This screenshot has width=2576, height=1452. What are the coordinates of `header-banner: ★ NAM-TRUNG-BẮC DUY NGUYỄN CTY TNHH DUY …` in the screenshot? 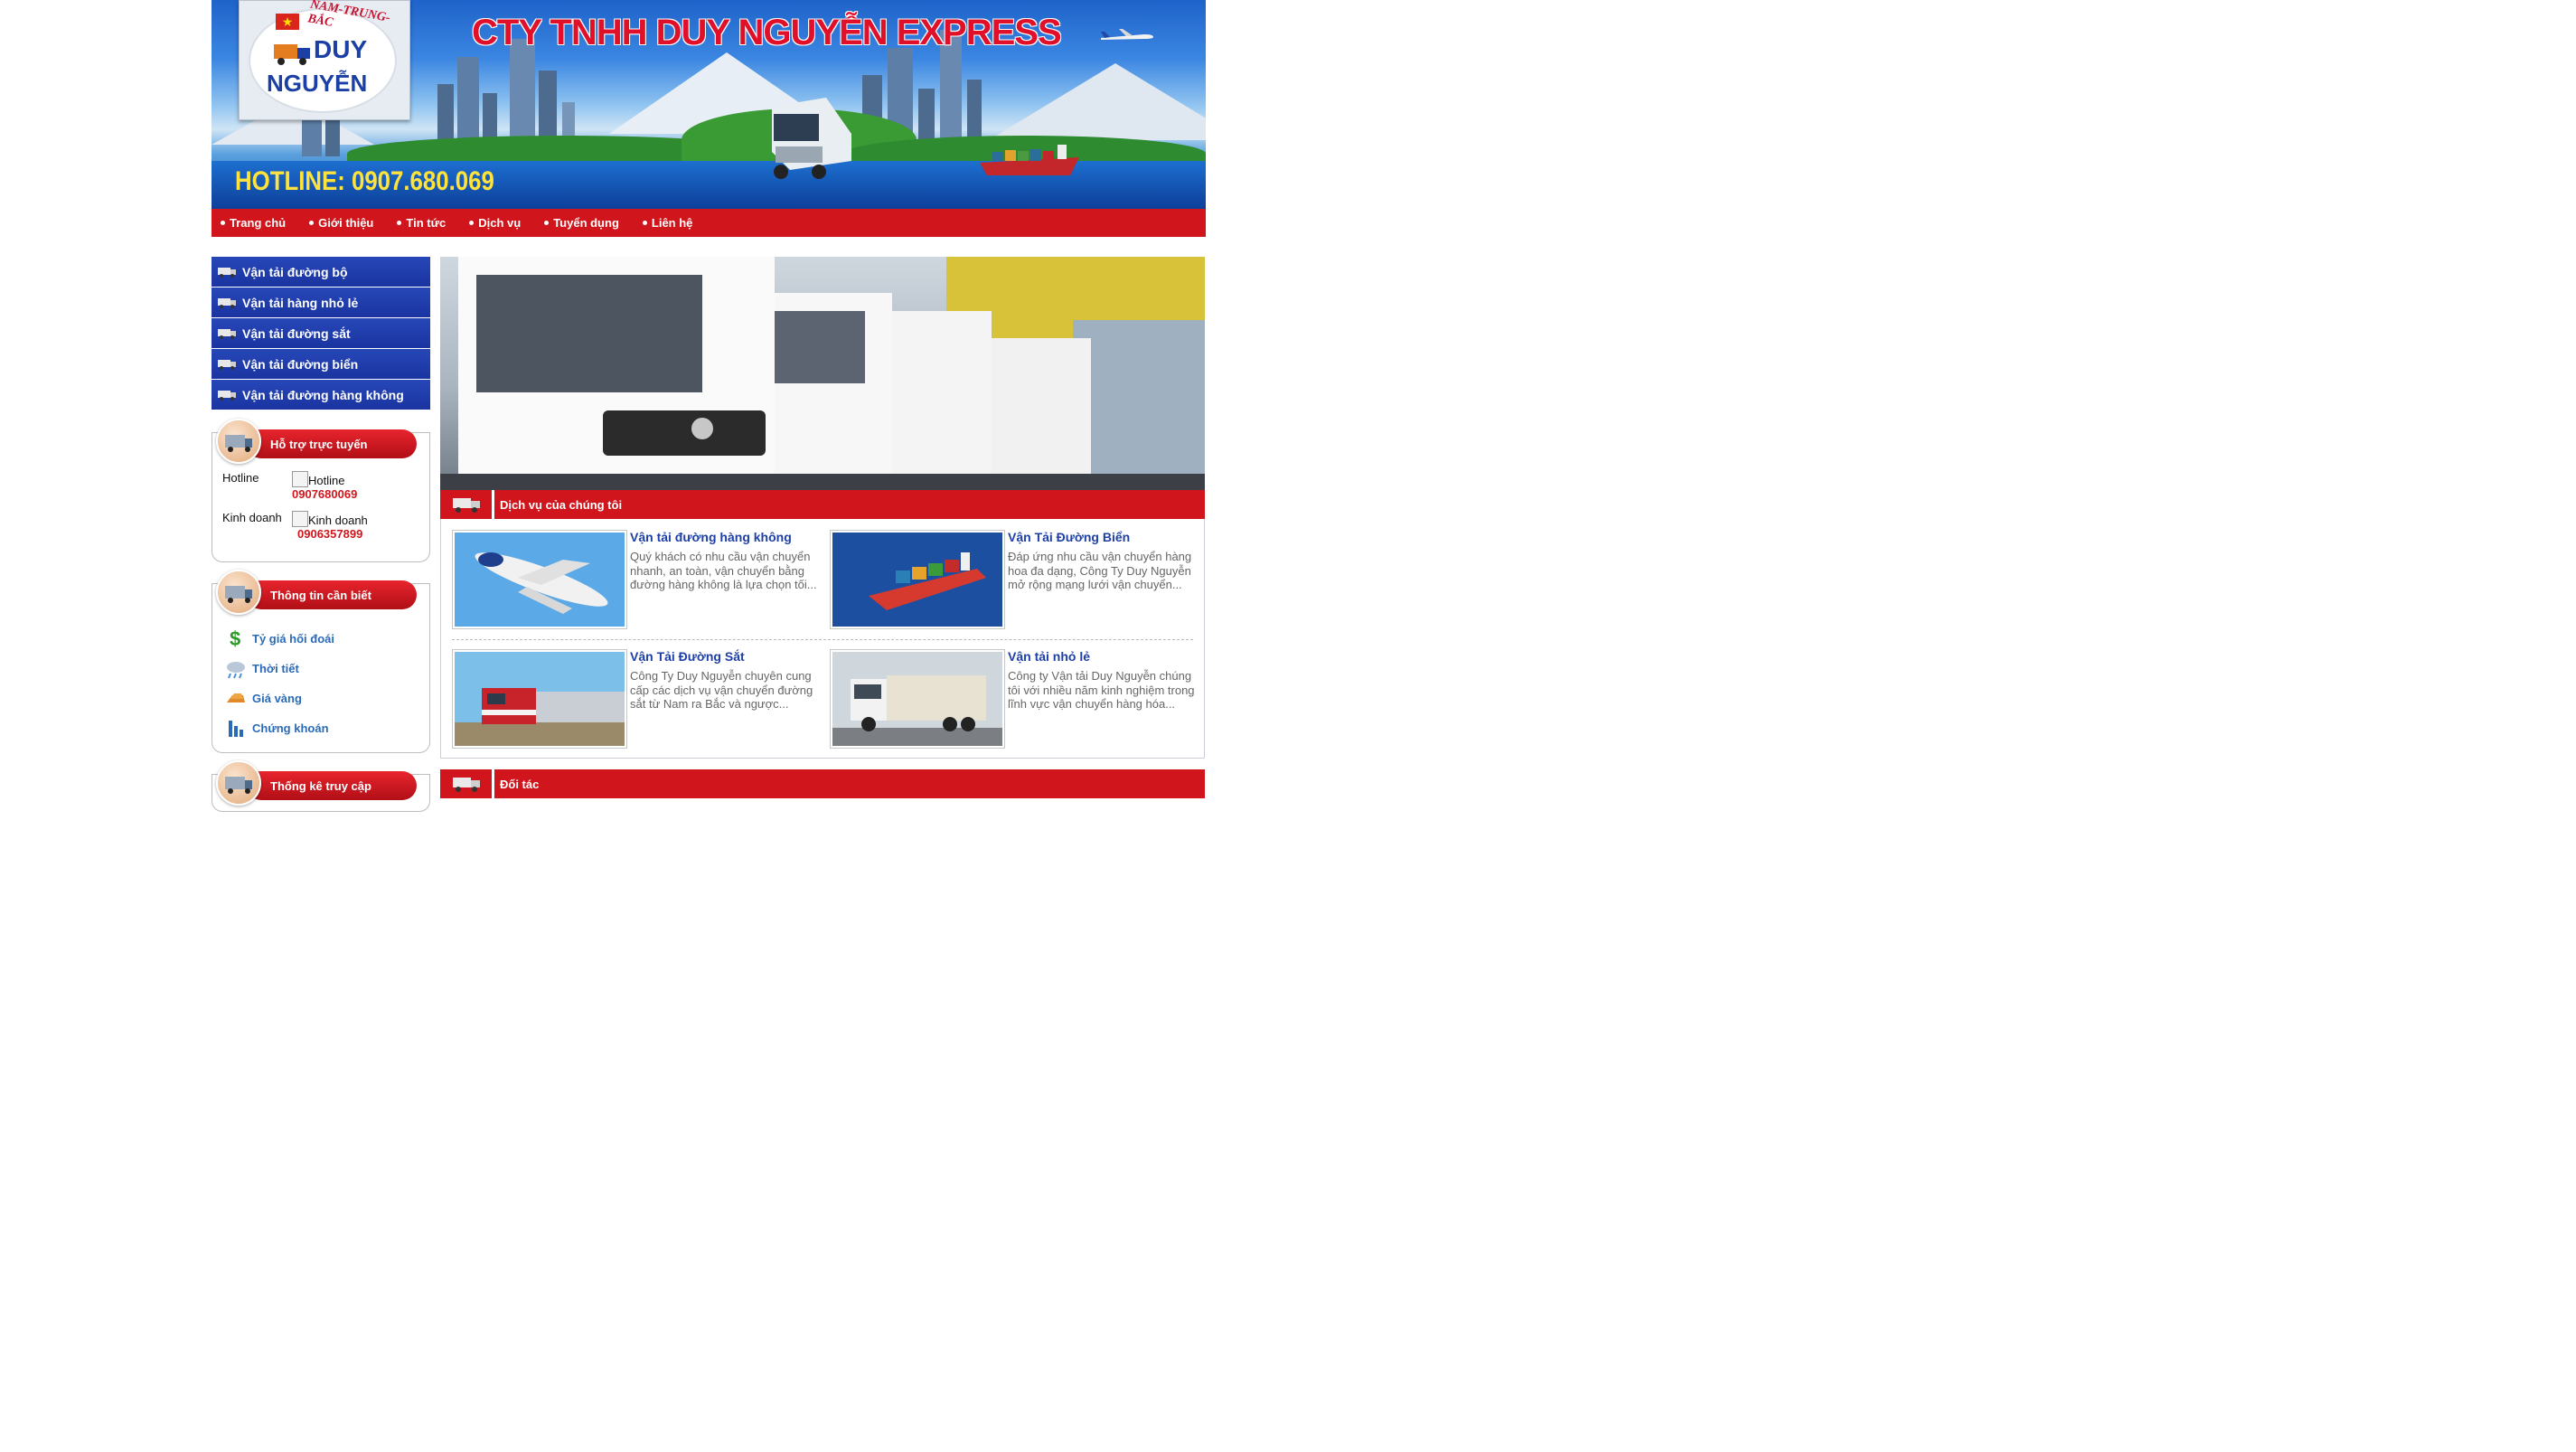 It's located at (709, 104).